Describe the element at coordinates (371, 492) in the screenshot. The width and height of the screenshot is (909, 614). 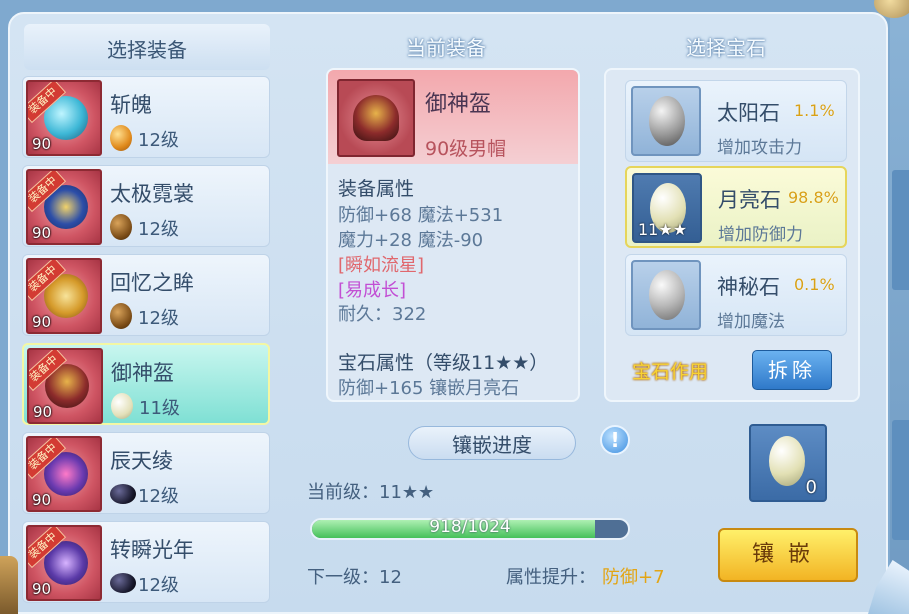
I see `current-level: 当前级：11★★` at that location.